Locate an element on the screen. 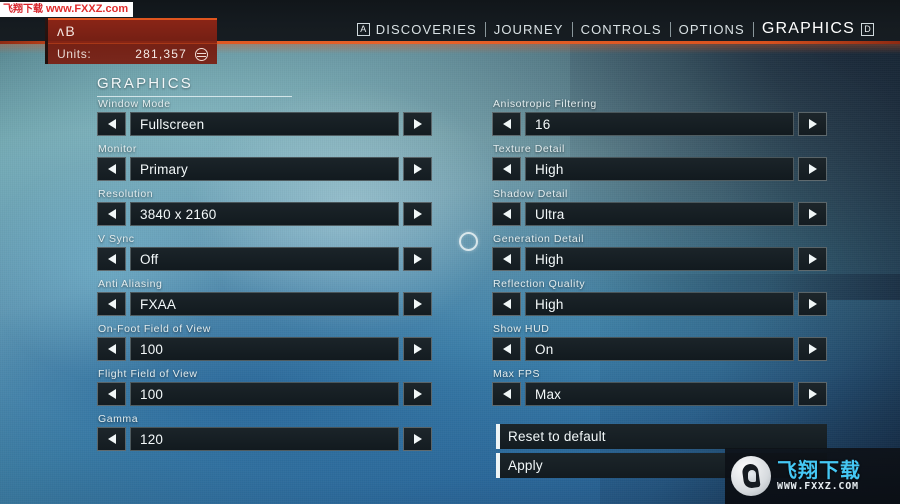 This screenshot has height=504, width=900. nav-item-options: OPTIONS is located at coordinates (712, 29).